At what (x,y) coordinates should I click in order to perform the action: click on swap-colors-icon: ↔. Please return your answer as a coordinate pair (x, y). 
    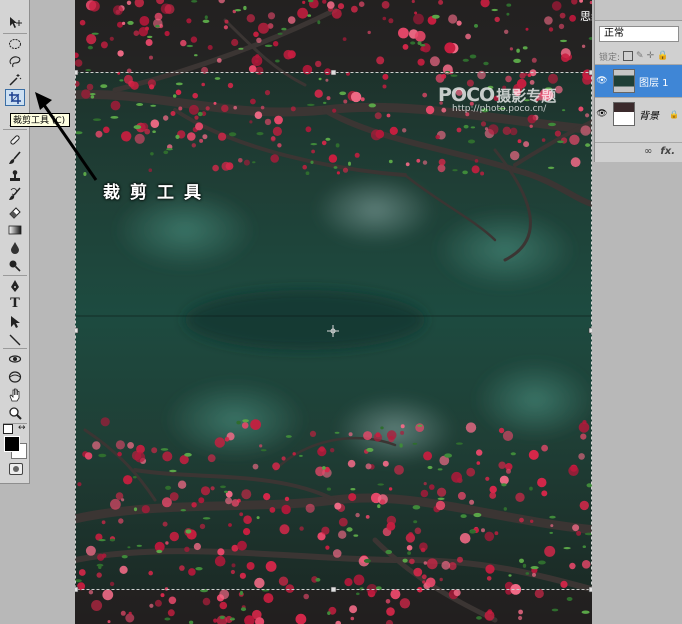
    Looking at the image, I should click on (22, 428).